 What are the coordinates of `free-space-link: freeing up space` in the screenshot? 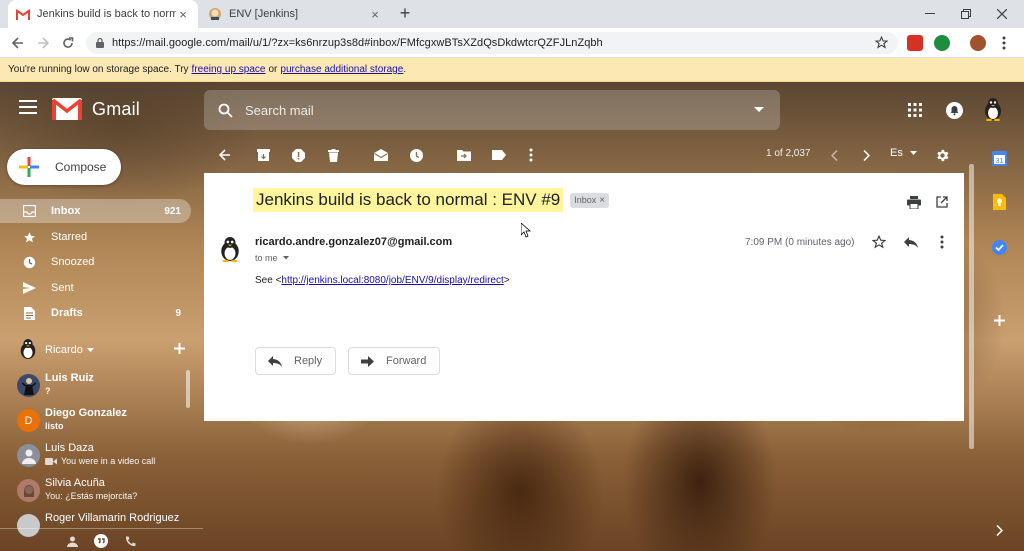 It's located at (229, 69).